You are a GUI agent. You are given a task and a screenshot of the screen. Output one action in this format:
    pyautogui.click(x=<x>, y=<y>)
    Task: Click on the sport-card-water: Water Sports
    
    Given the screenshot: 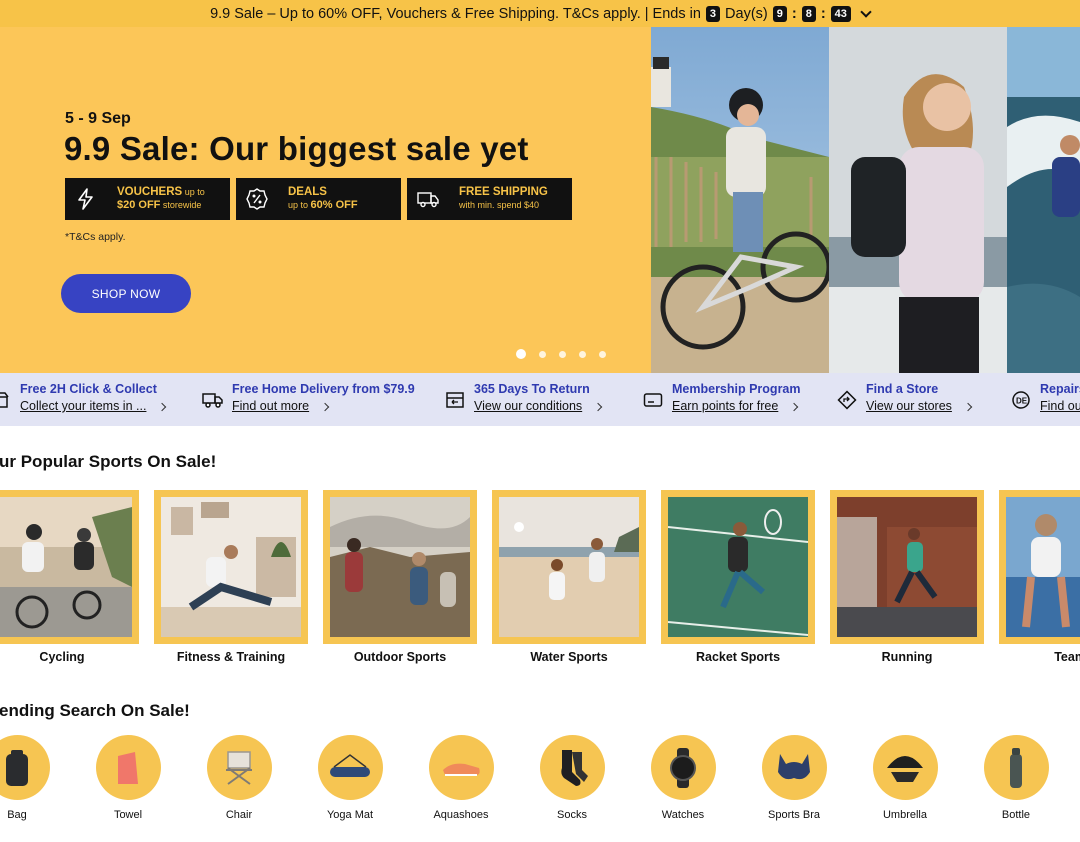 What is the action you would take?
    pyautogui.click(x=569, y=577)
    